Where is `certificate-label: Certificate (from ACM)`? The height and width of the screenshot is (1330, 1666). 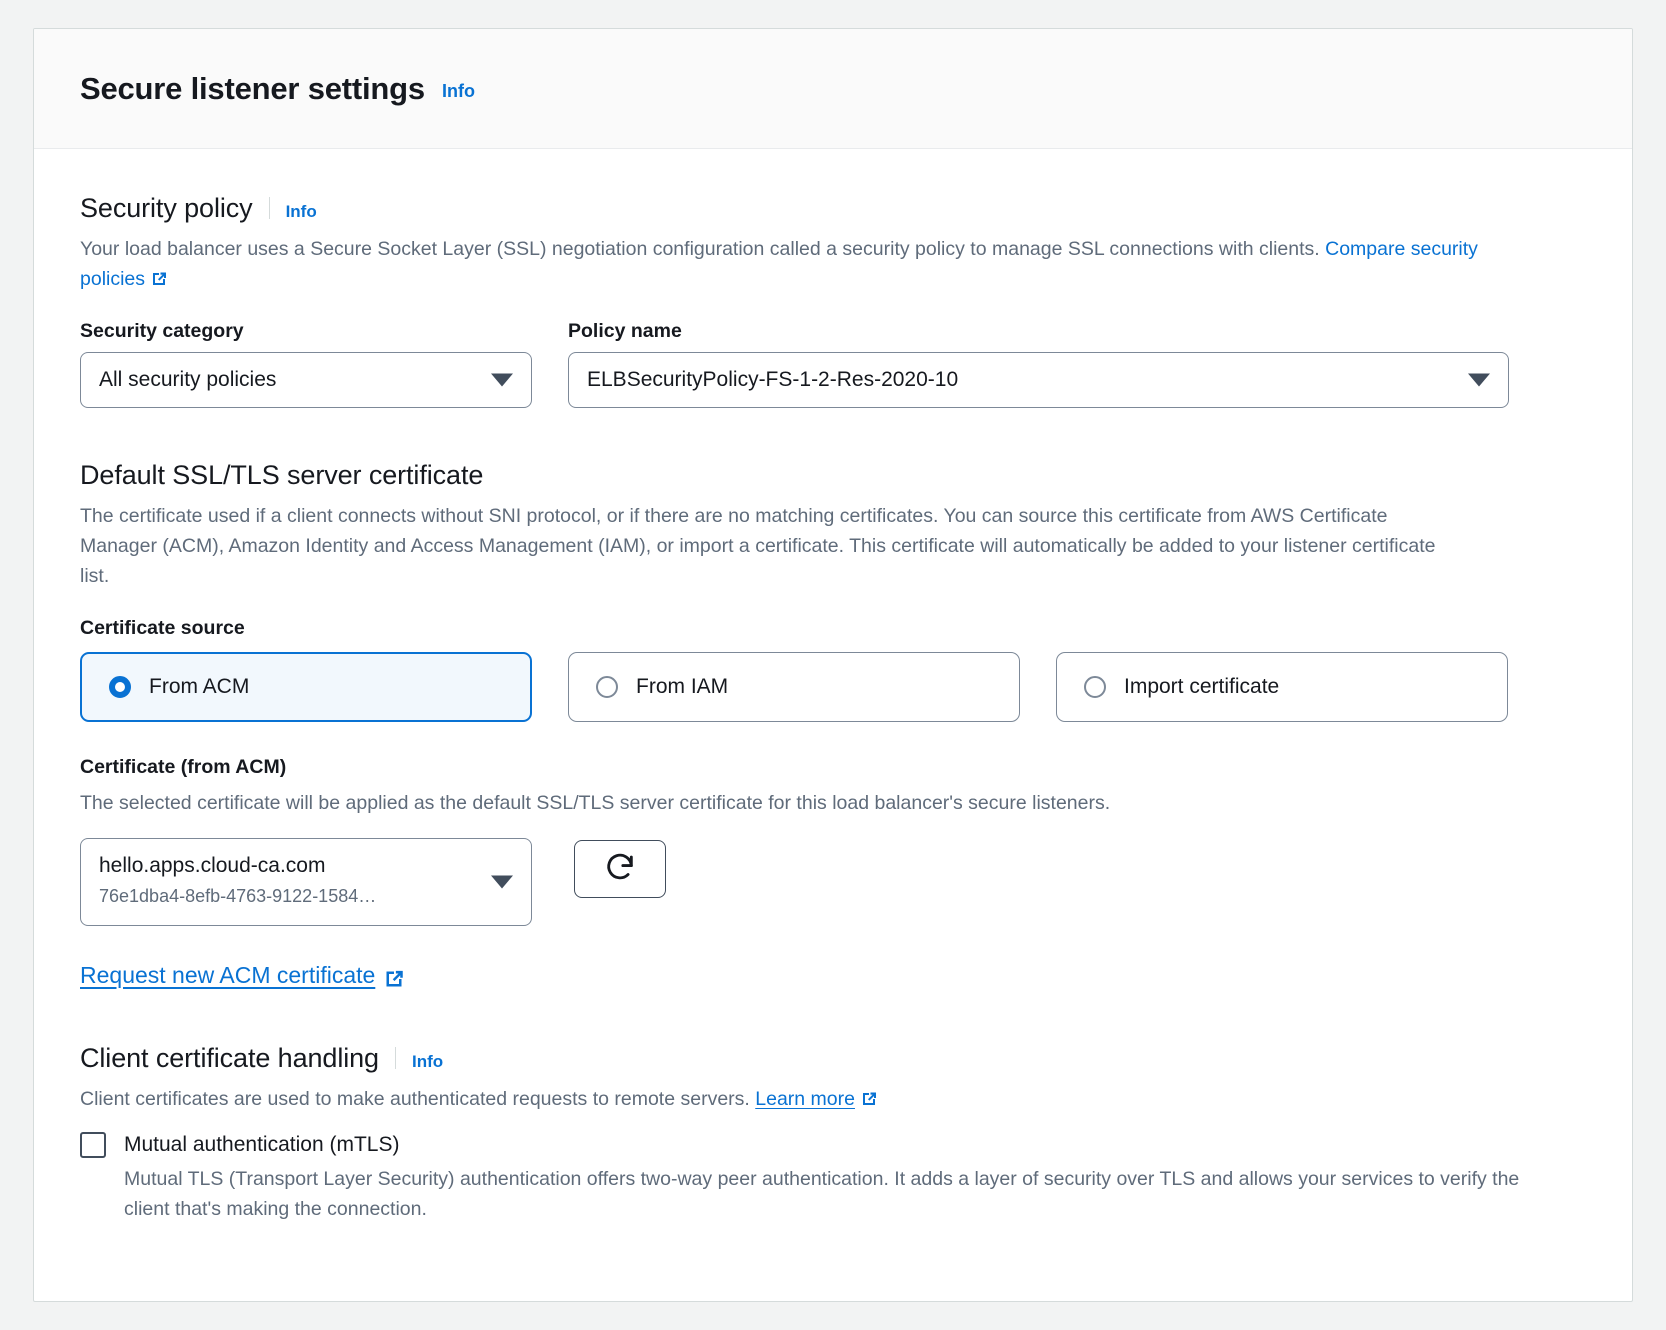
certificate-label: Certificate (from ACM) is located at coordinates (183, 767).